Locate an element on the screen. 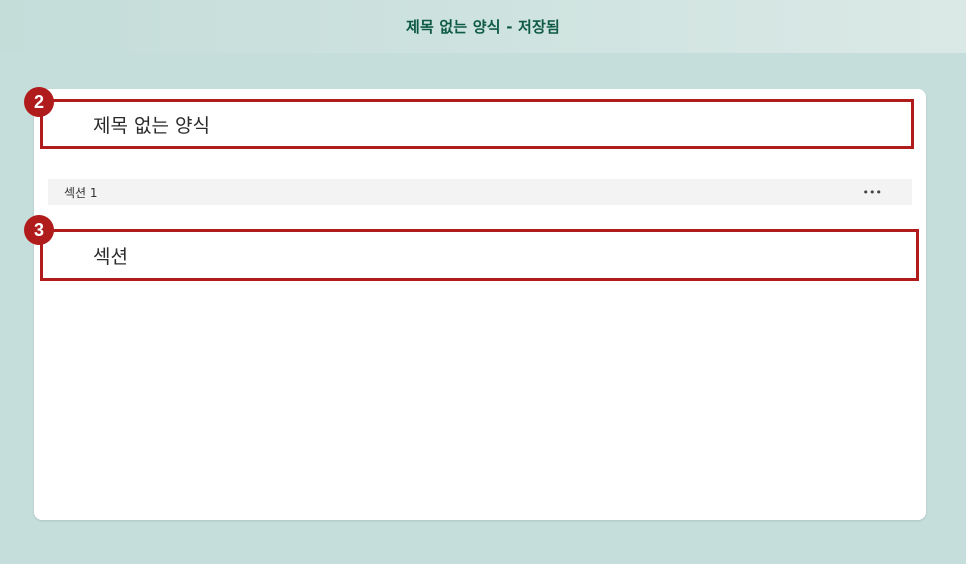  document-title-status: 제목 없는 양식 - 저장됨 is located at coordinates (483, 27).